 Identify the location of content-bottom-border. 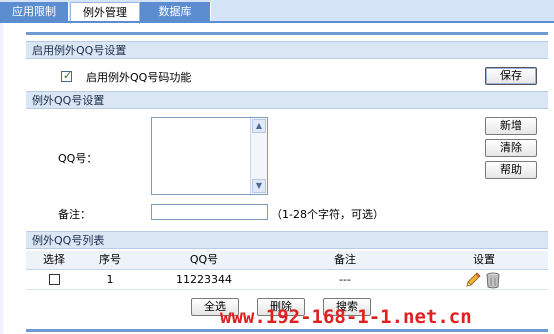
(287, 330).